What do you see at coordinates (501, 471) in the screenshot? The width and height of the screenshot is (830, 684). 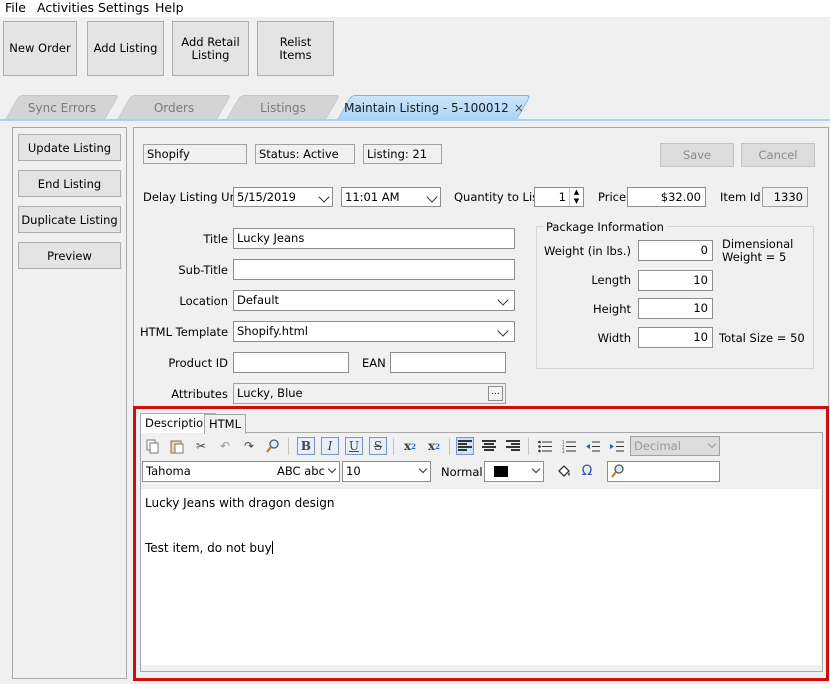 I see `color-swatch` at bounding box center [501, 471].